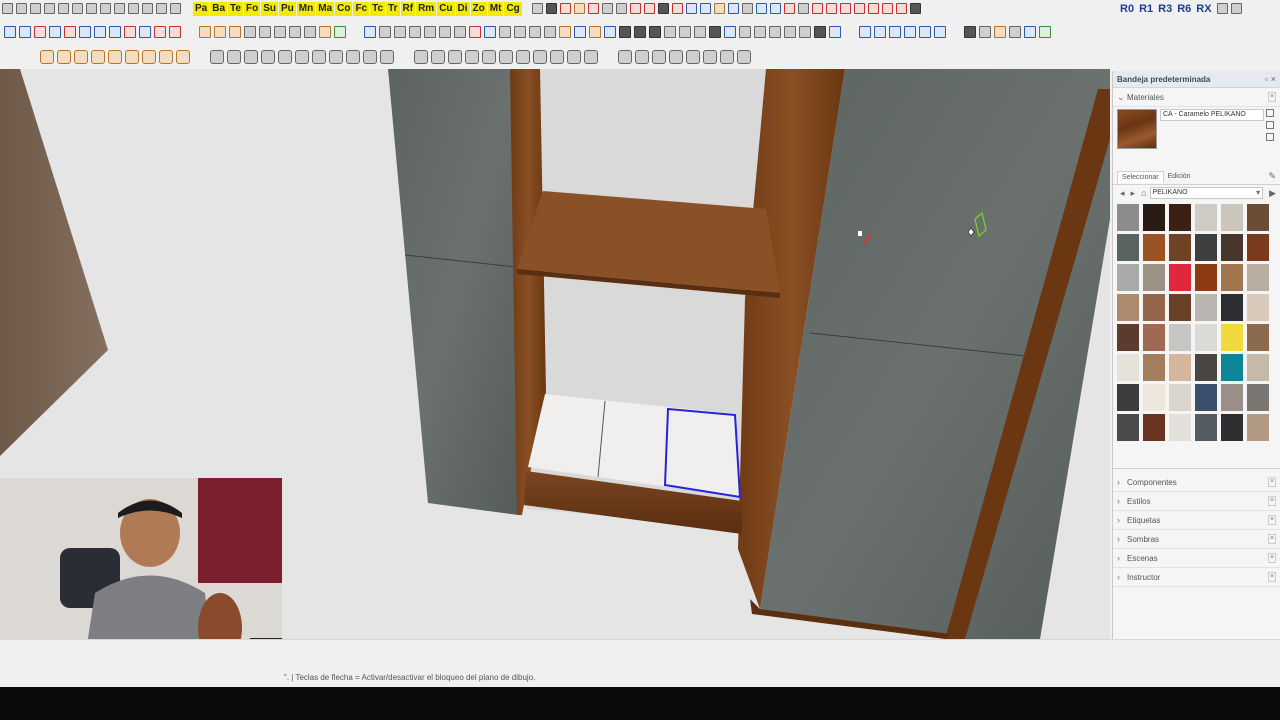 The height and width of the screenshot is (720, 1280). Describe the element at coordinates (1143, 193) in the screenshot. I see `home-icon: ⌂` at that location.